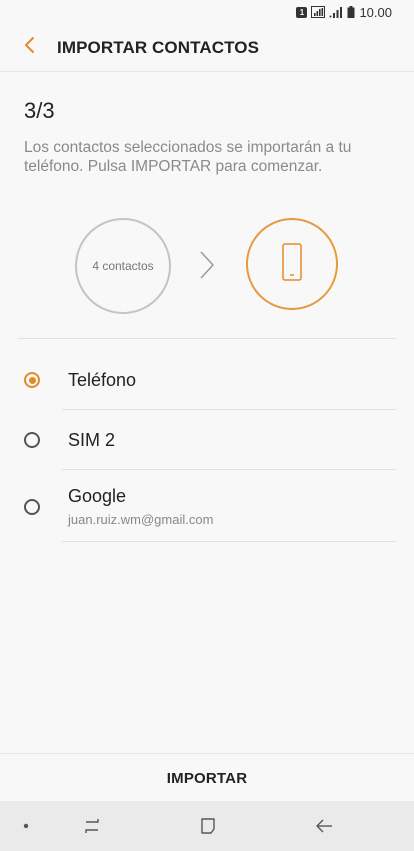  I want to click on import-button-label: IMPORTAR, so click(207, 778).